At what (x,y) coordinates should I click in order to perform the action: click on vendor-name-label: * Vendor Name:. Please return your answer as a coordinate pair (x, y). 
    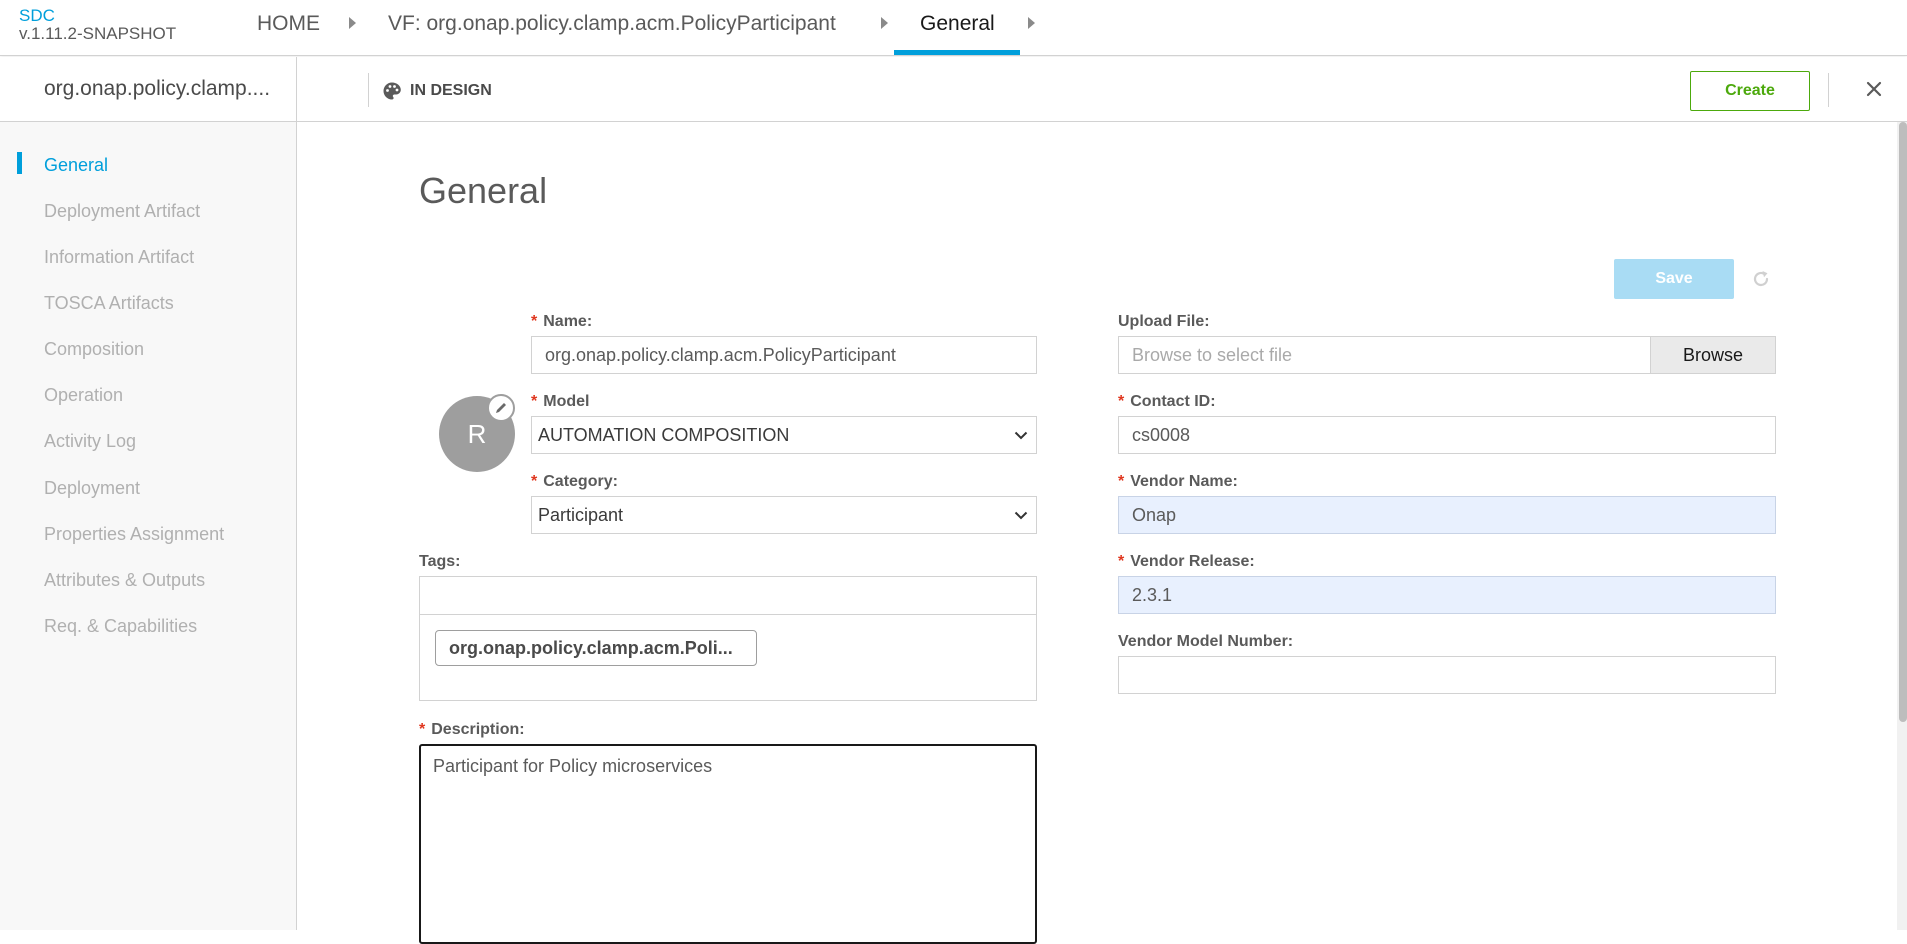
    Looking at the image, I should click on (1178, 481).